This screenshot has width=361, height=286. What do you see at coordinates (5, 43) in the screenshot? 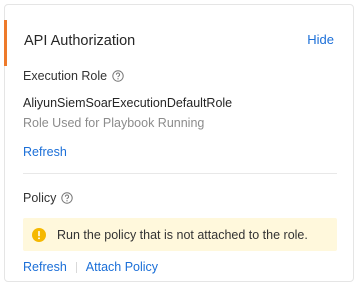
I see `header-accent-bar` at bounding box center [5, 43].